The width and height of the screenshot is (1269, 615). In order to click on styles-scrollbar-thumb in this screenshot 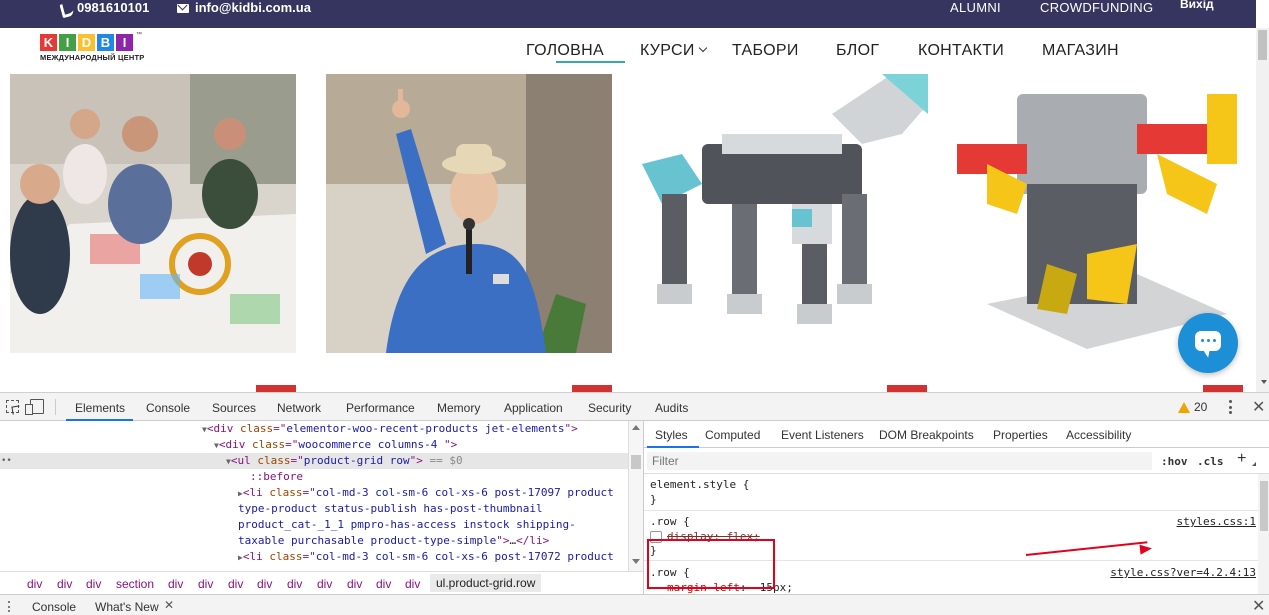, I will do `click(1264, 506)`.